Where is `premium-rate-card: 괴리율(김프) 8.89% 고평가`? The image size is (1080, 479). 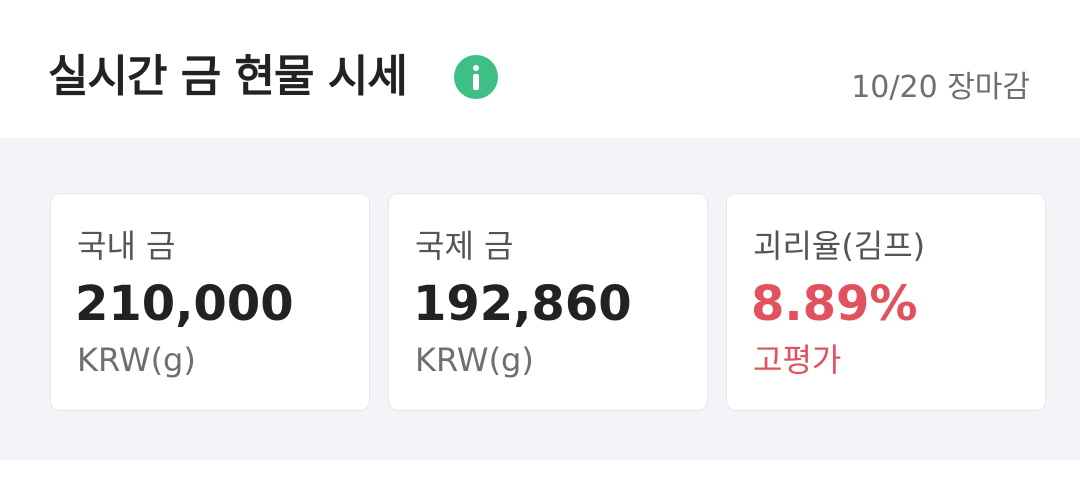 premium-rate-card: 괴리율(김프) 8.89% 고평가 is located at coordinates (886, 302).